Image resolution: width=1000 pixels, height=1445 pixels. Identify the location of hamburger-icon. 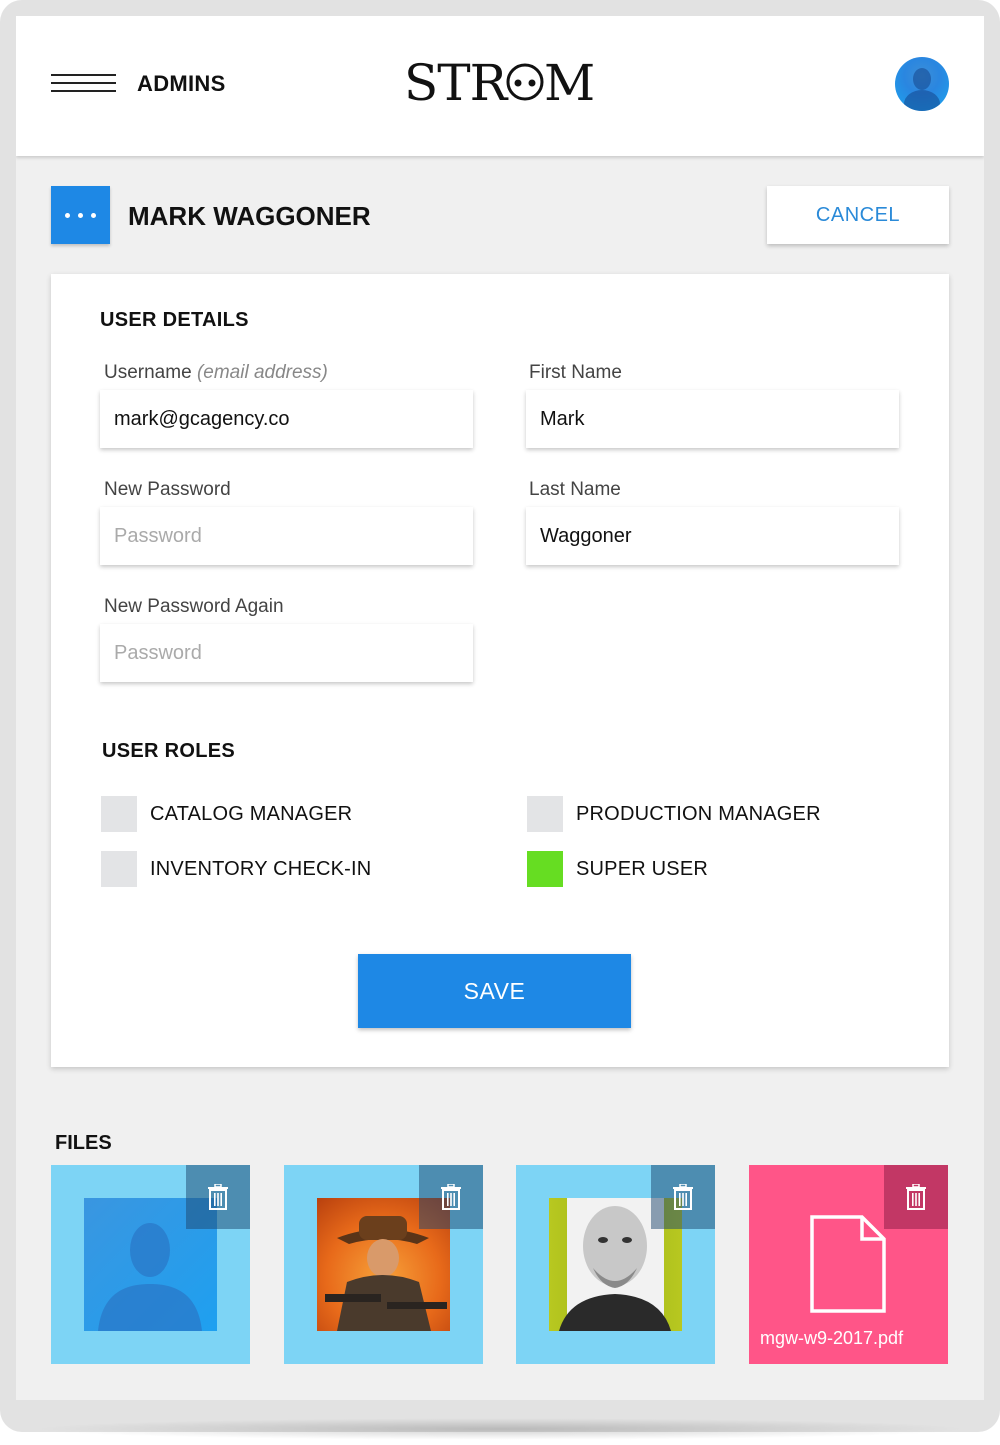
(83, 84).